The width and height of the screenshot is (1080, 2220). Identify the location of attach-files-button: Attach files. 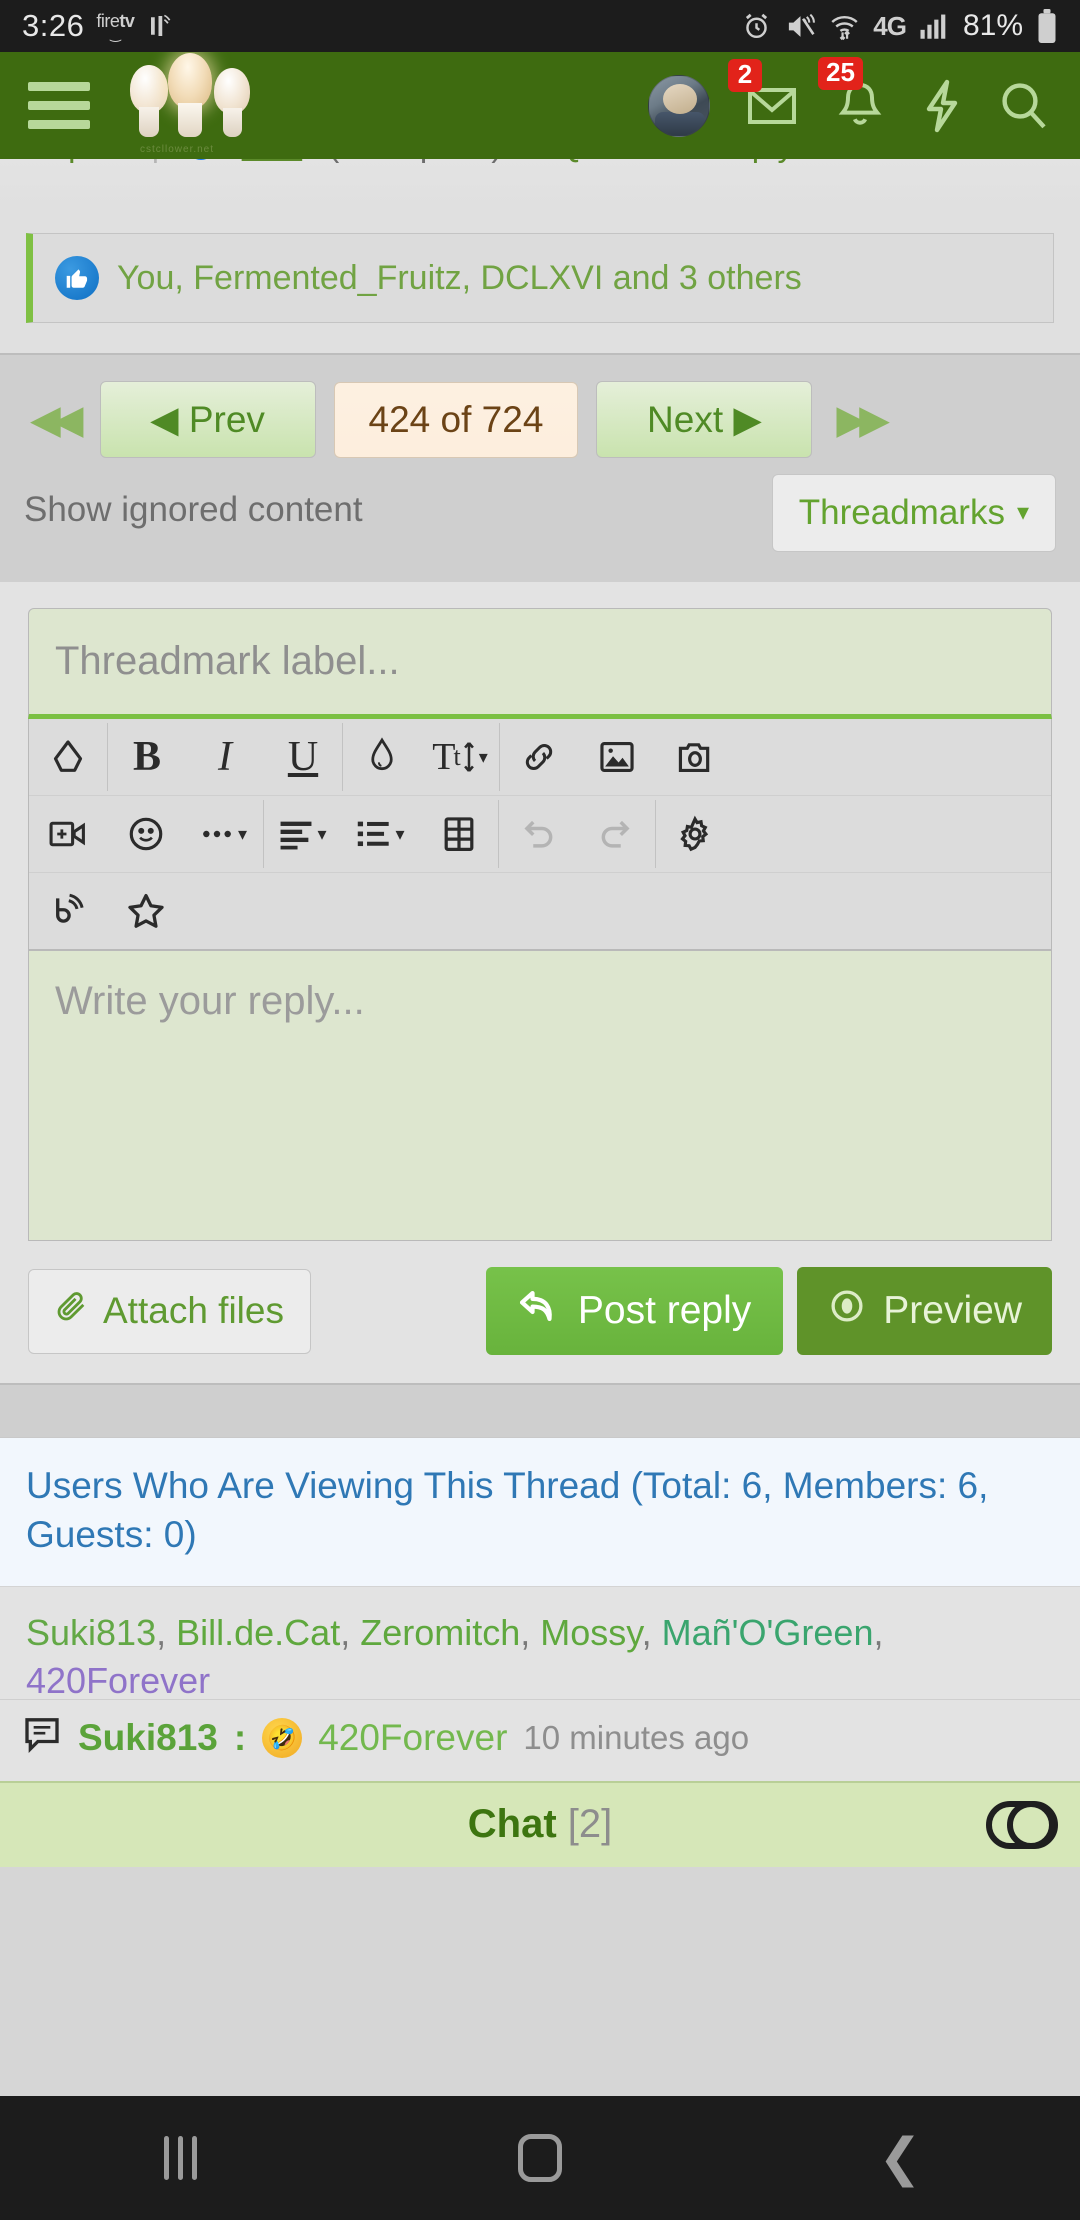
(169, 1311).